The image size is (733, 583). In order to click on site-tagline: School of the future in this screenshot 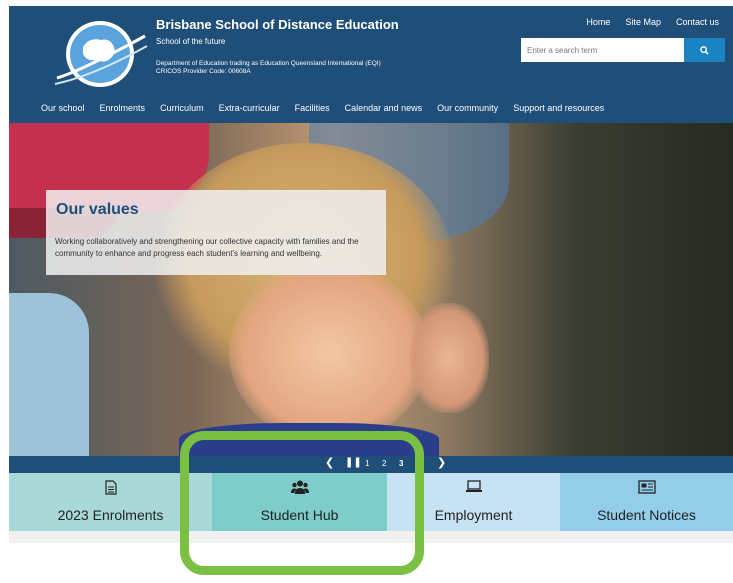, I will do `click(191, 41)`.